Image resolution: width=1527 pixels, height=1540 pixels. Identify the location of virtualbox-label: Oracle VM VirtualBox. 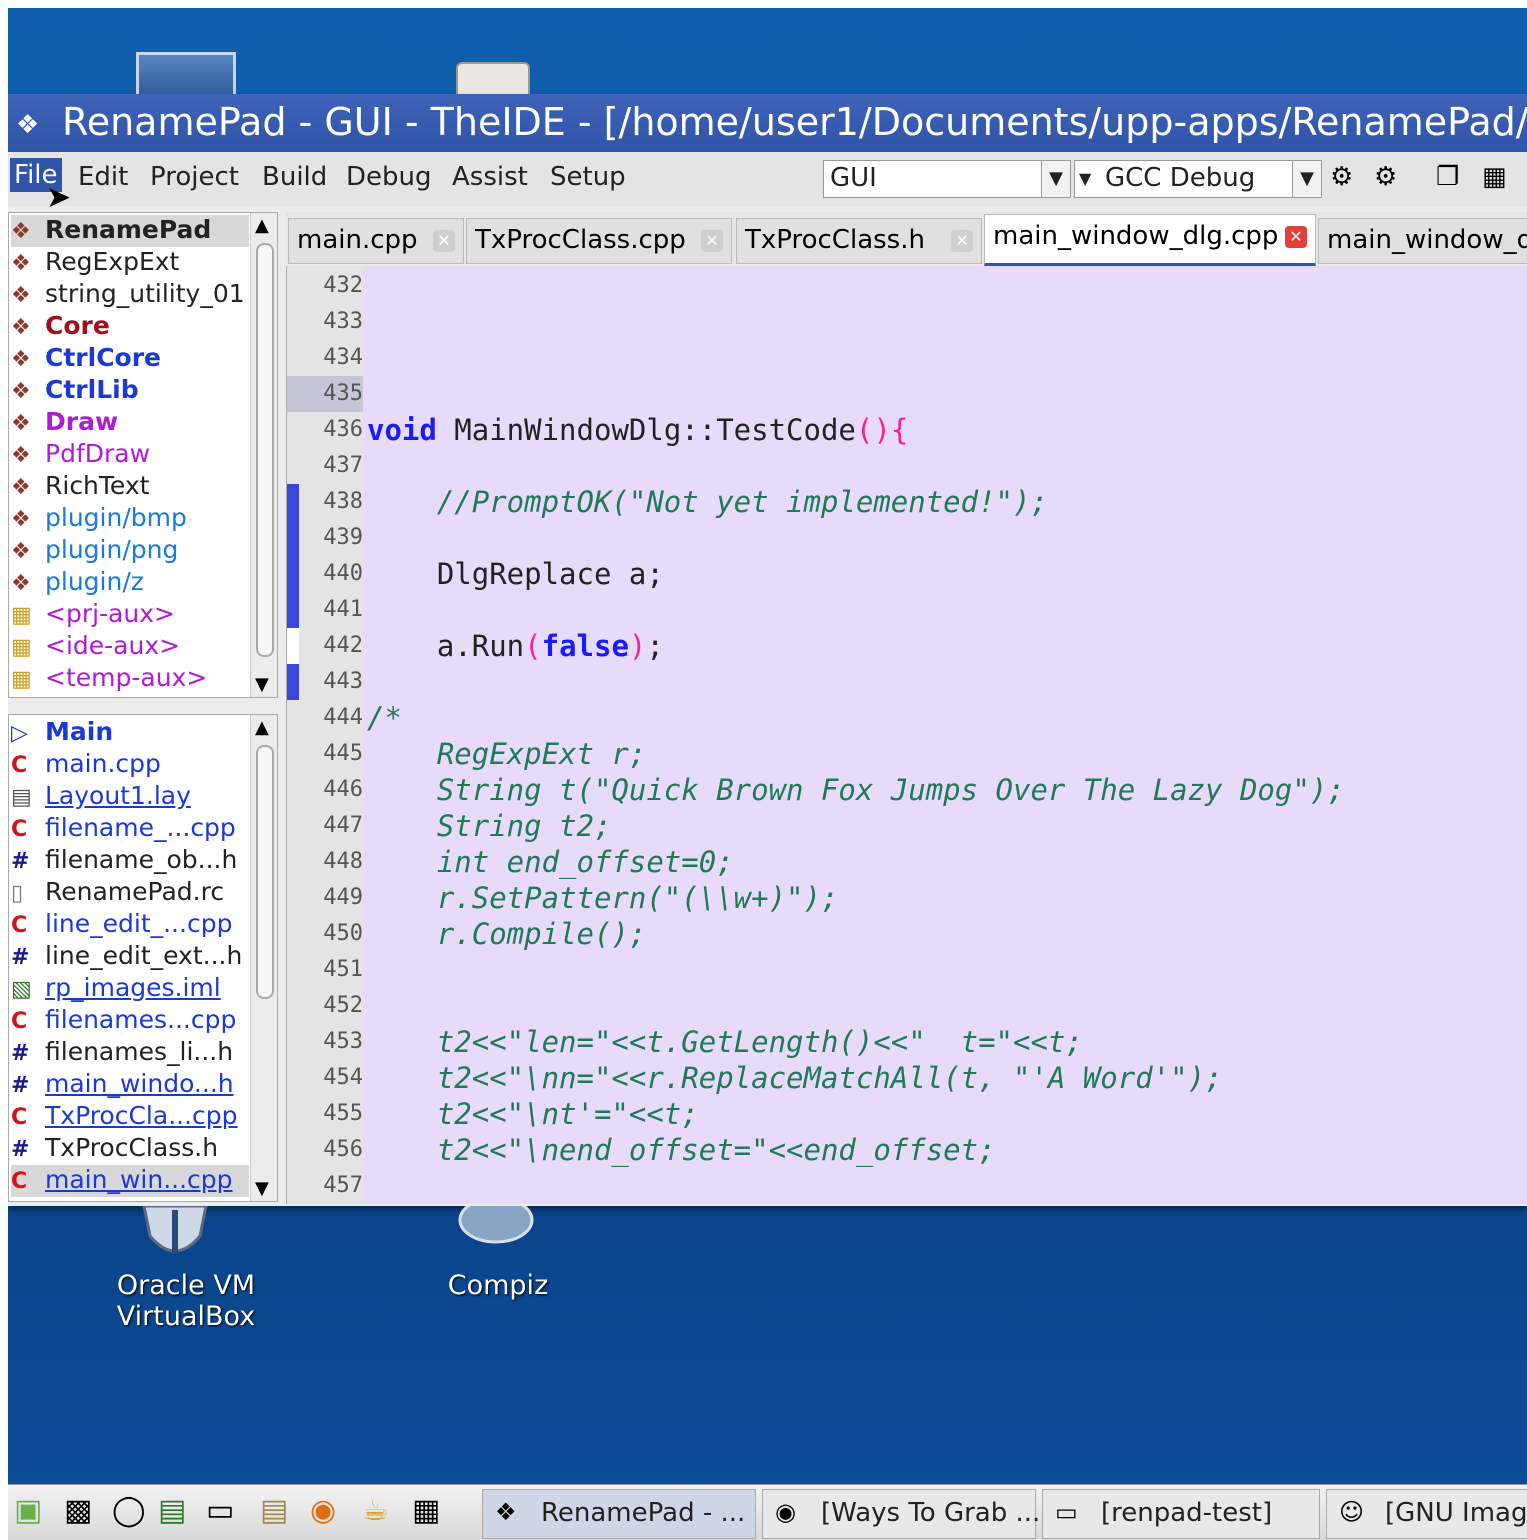
(186, 1301).